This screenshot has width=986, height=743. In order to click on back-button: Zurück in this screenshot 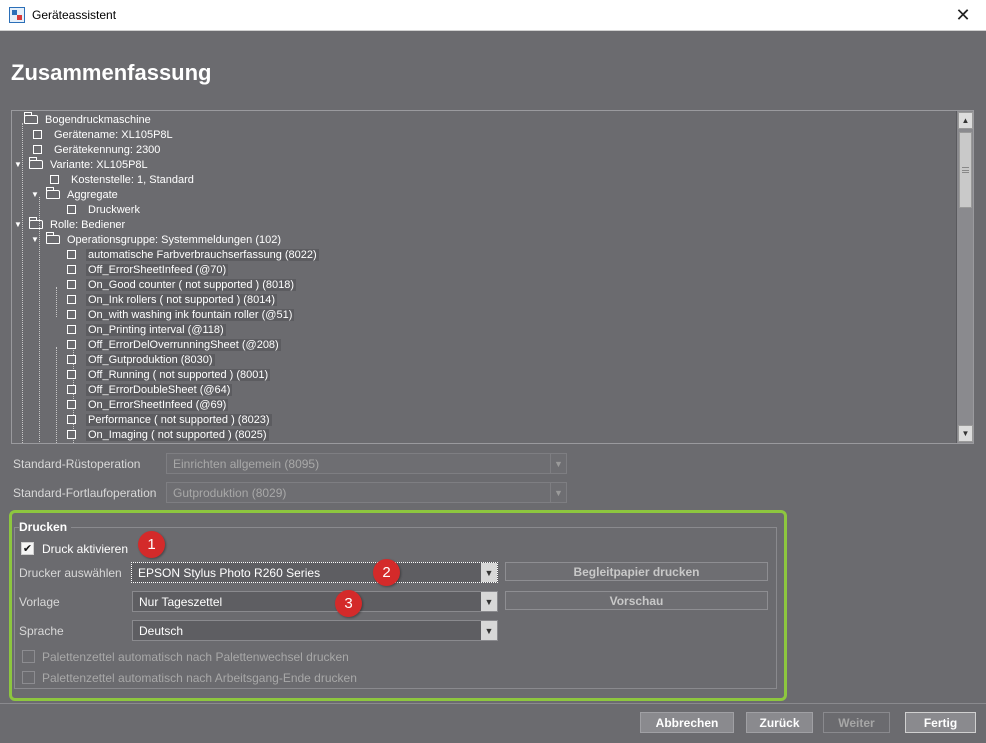, I will do `click(779, 722)`.